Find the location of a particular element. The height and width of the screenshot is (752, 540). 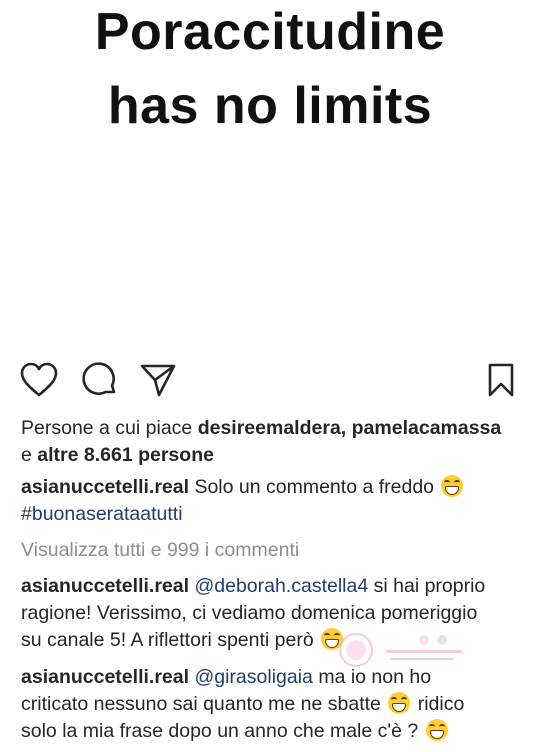

comment-text: ma io non ho is located at coordinates (375, 677).